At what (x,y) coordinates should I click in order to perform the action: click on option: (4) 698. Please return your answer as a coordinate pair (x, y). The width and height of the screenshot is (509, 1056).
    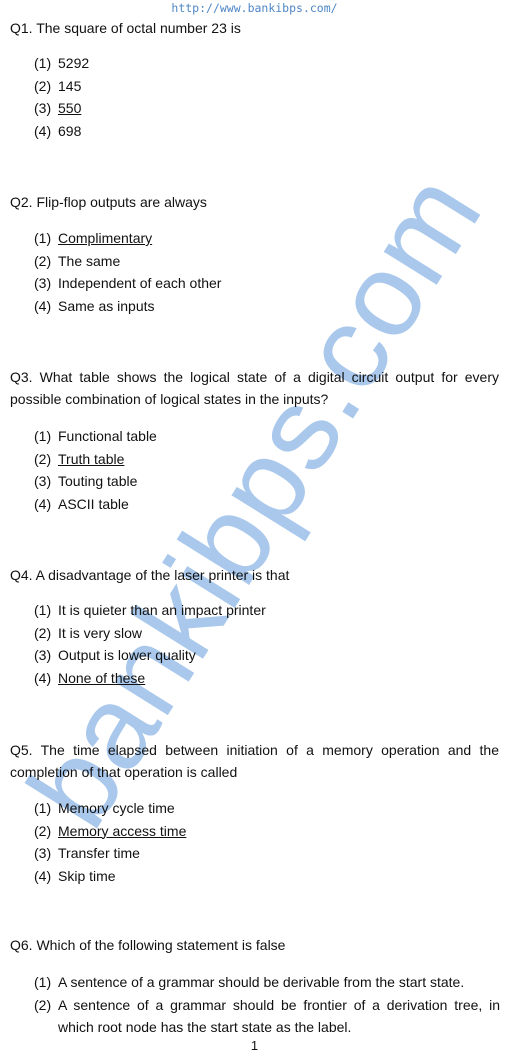
    Looking at the image, I should click on (267, 131).